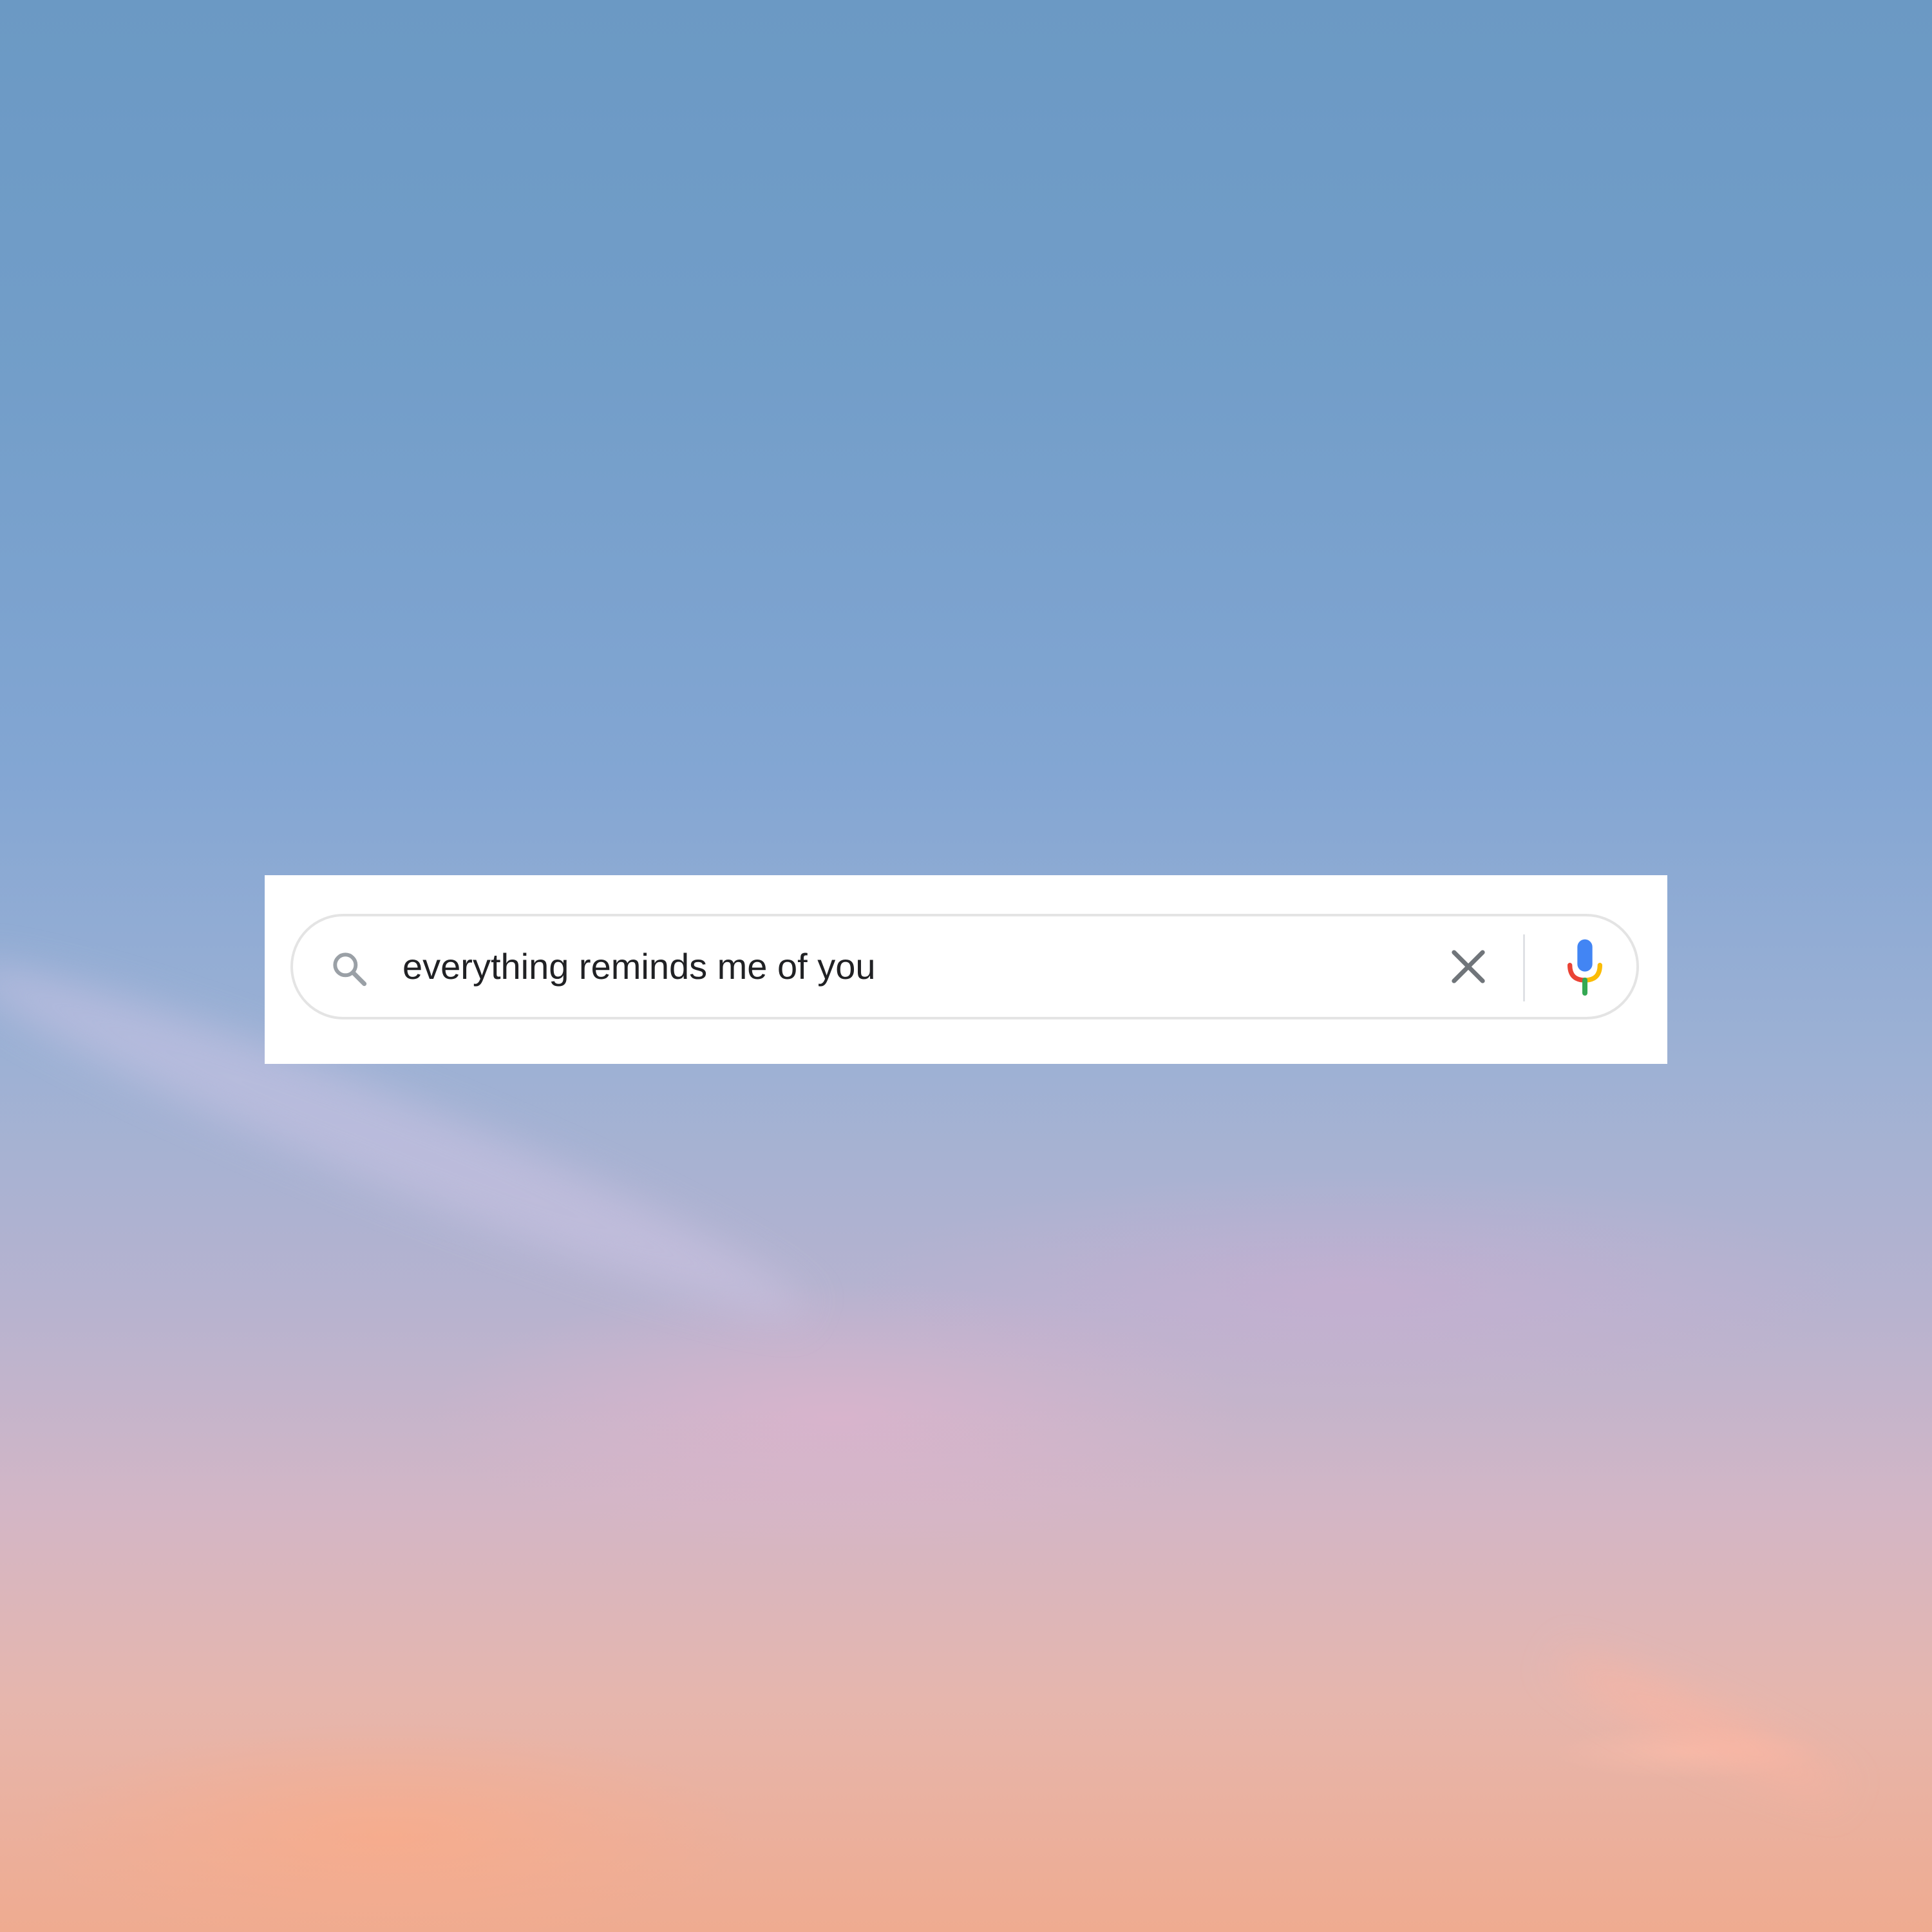 This screenshot has height=1932, width=1932. What do you see at coordinates (639, 967) in the screenshot?
I see `search-query-text: everything reminds me of you` at bounding box center [639, 967].